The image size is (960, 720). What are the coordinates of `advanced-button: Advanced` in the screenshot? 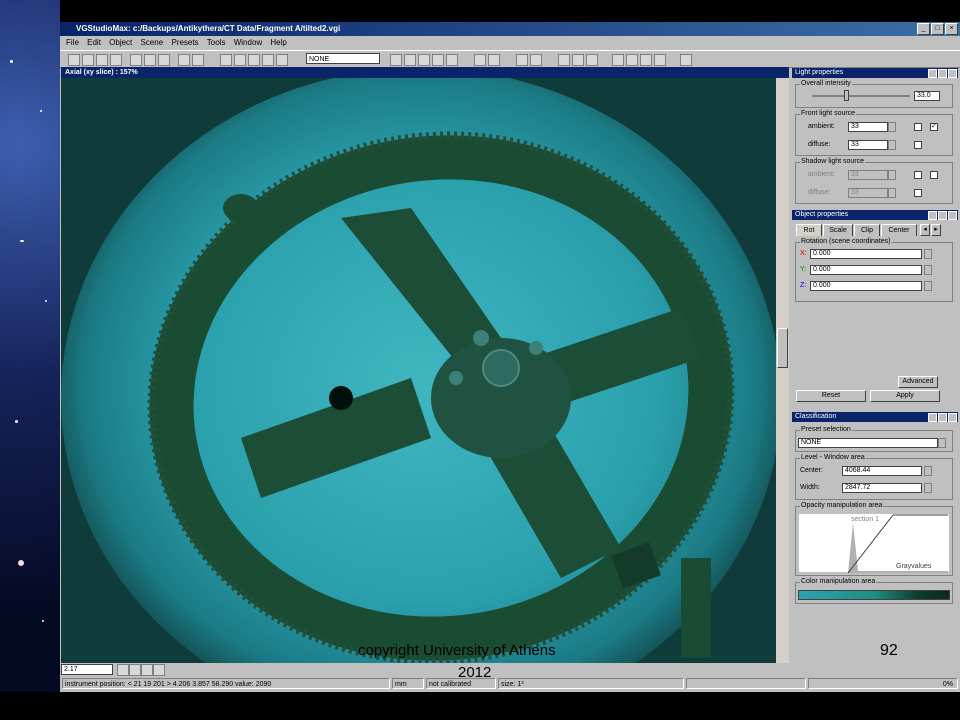 It's located at (918, 382).